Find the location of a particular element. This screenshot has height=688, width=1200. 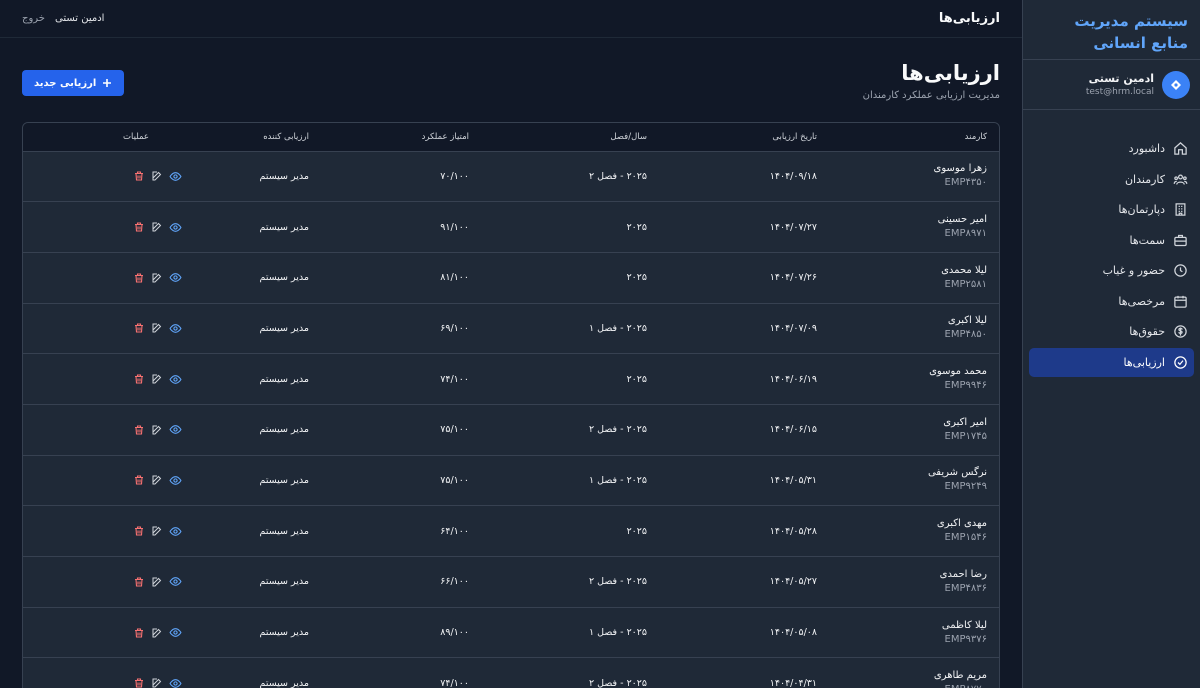

employee-code: EMP۴۸۵۰ is located at coordinates (965, 335).